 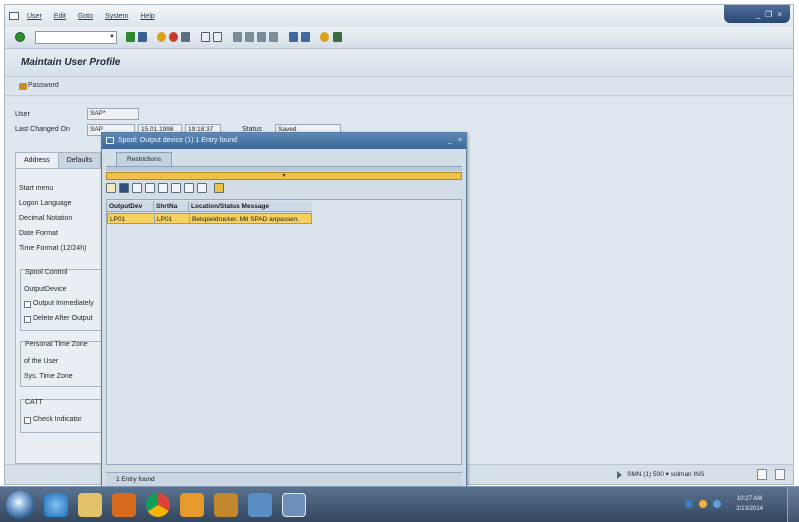 What do you see at coordinates (219, 188) in the screenshot?
I see `favorites-icon` at bounding box center [219, 188].